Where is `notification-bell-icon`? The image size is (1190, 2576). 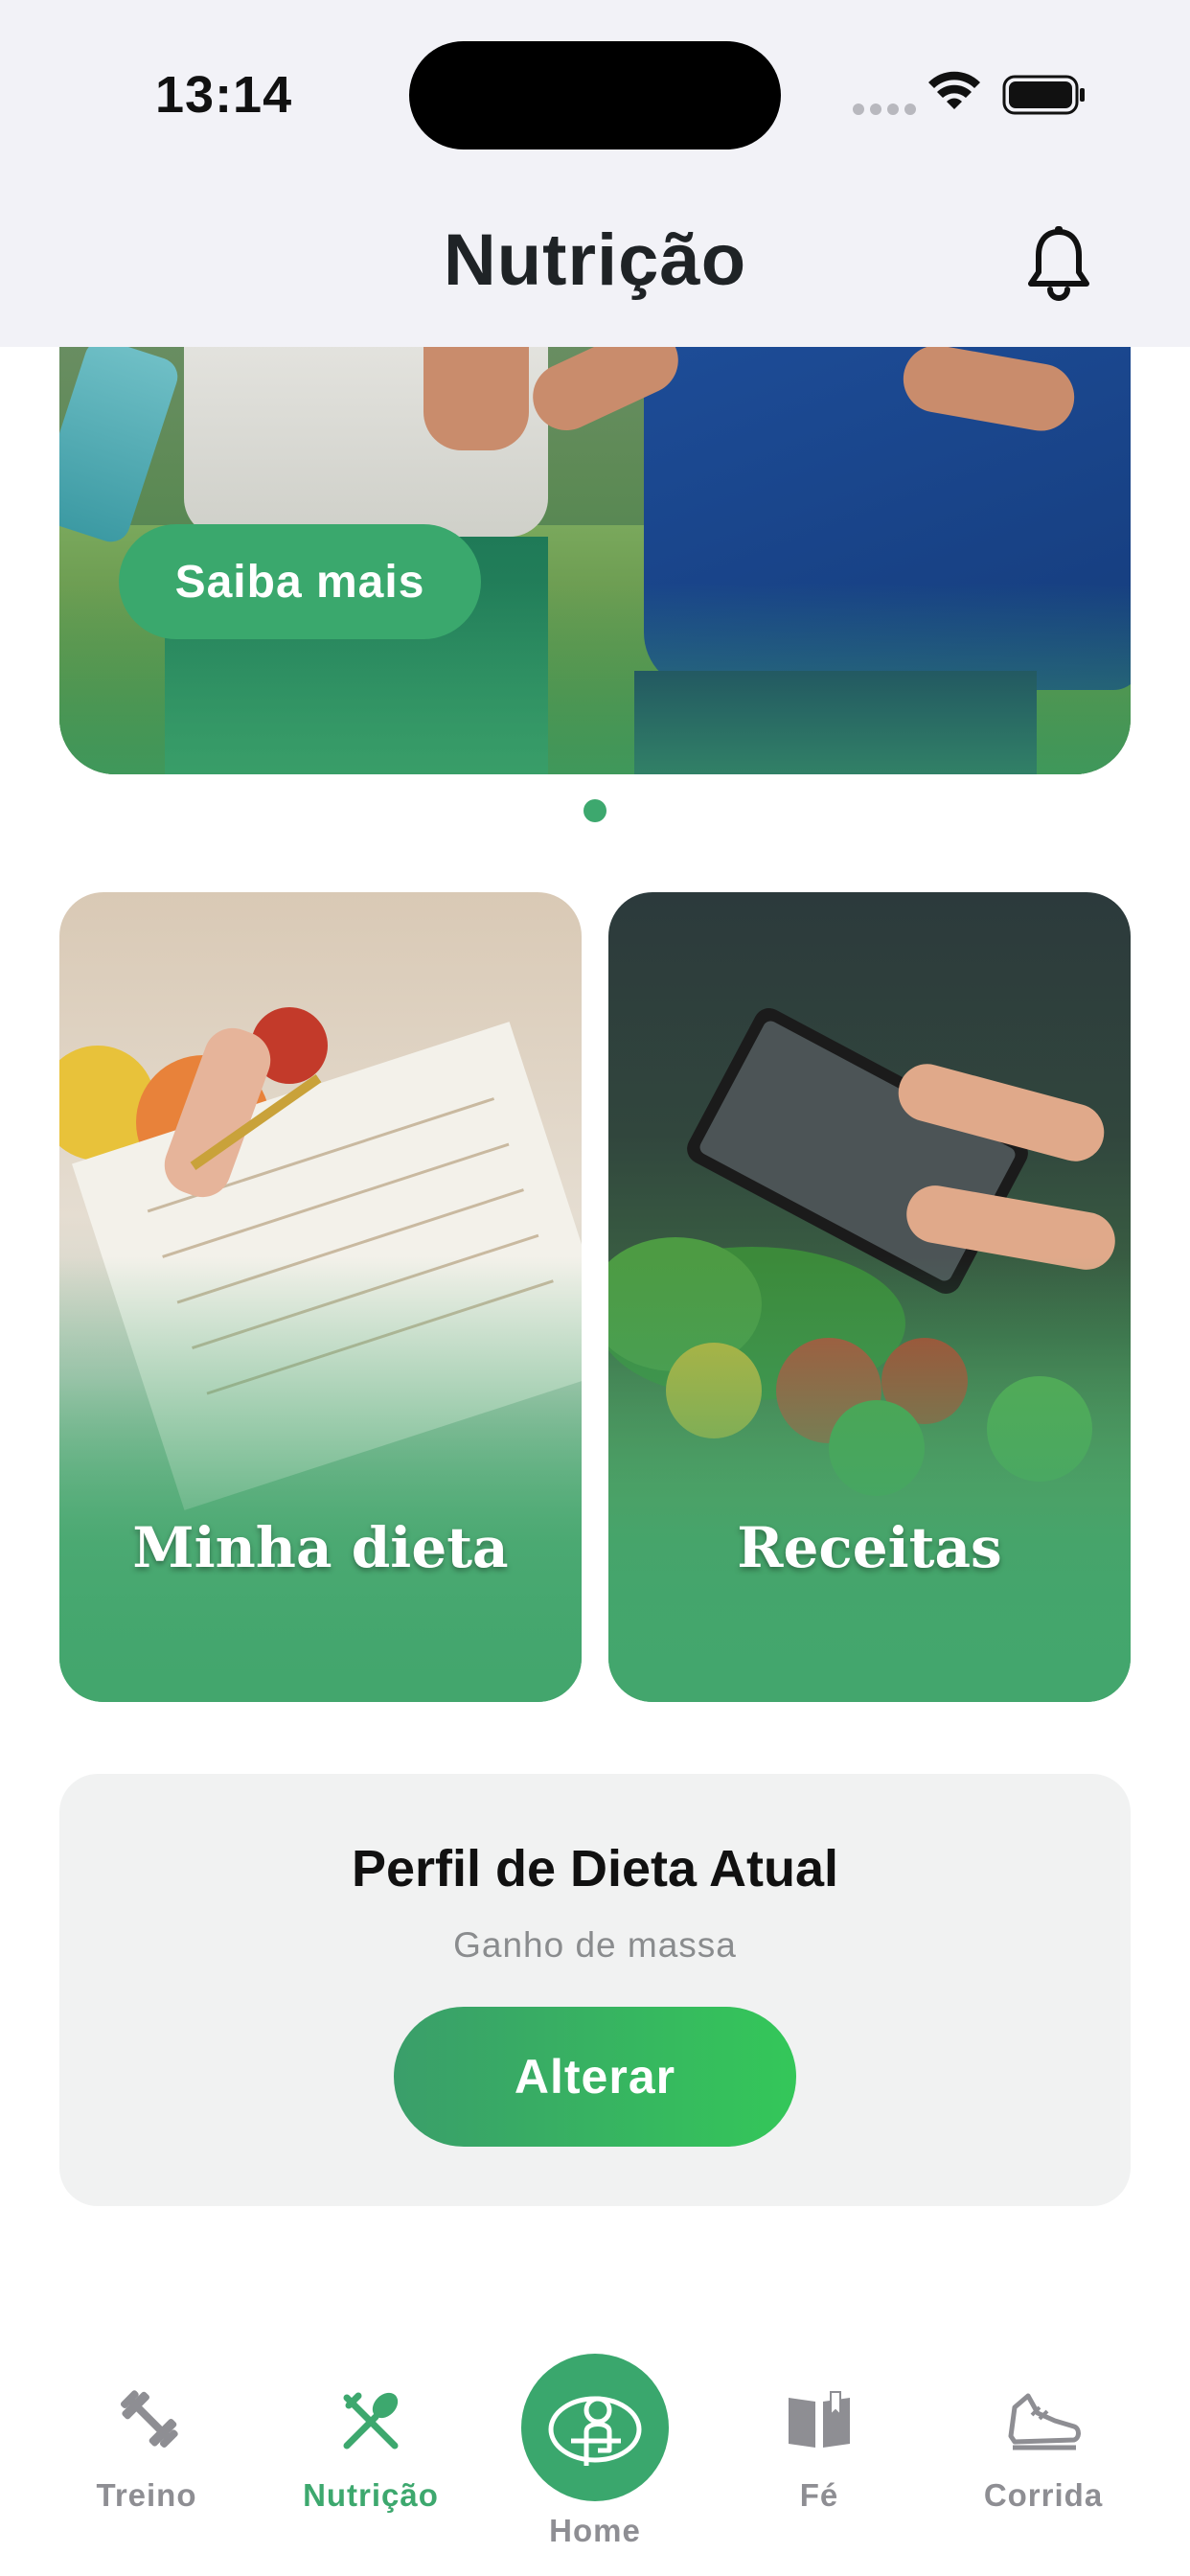 notification-bell-icon is located at coordinates (1059, 263).